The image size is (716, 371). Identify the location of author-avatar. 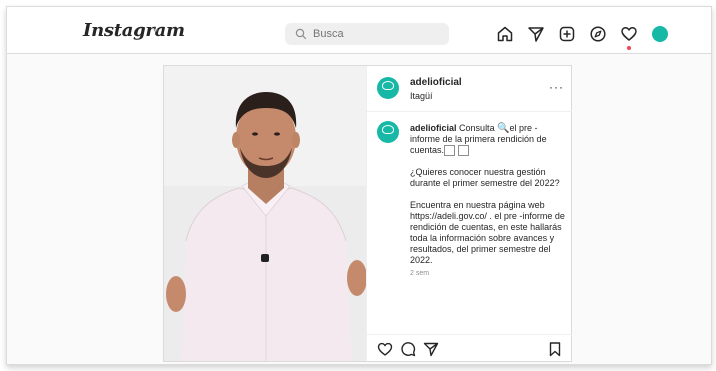
(388, 88).